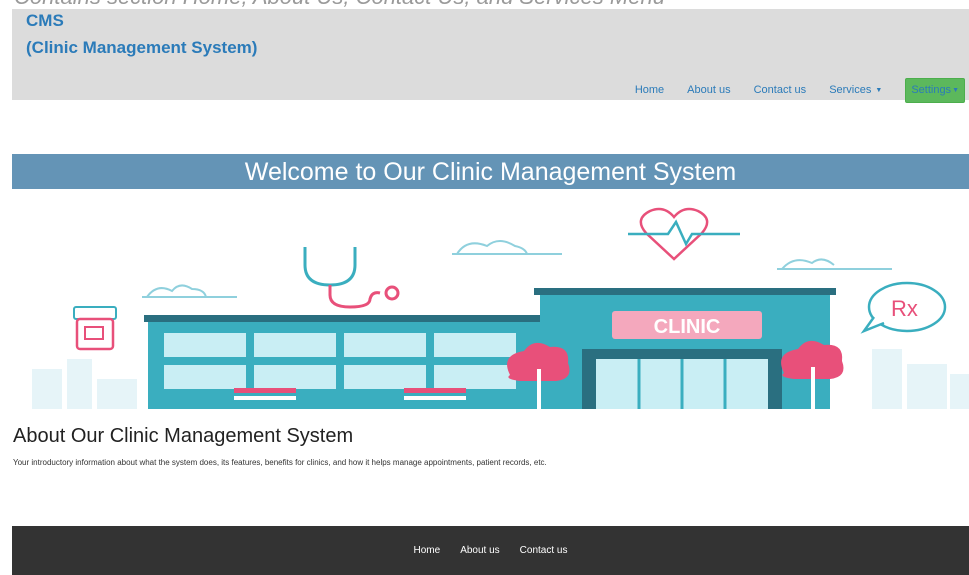  What do you see at coordinates (687, 327) in the screenshot?
I see `clinic-sign: CLINIC` at bounding box center [687, 327].